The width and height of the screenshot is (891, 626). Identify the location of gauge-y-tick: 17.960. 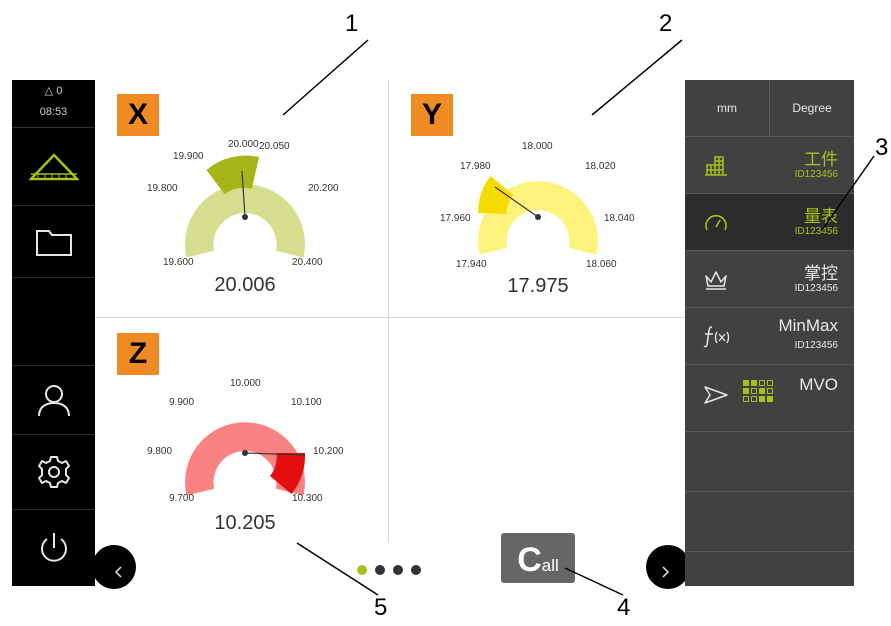
(455, 218).